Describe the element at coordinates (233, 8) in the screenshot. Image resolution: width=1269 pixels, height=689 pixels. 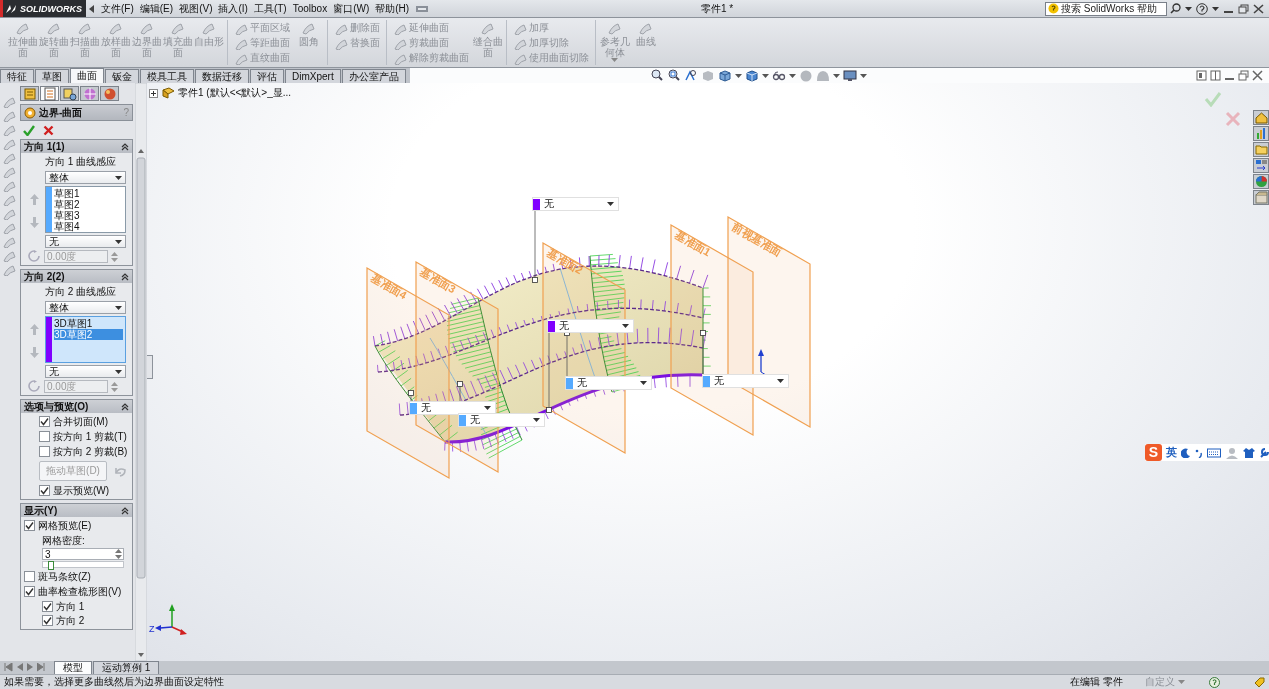
I see `menu-item: 插入(I)` at that location.